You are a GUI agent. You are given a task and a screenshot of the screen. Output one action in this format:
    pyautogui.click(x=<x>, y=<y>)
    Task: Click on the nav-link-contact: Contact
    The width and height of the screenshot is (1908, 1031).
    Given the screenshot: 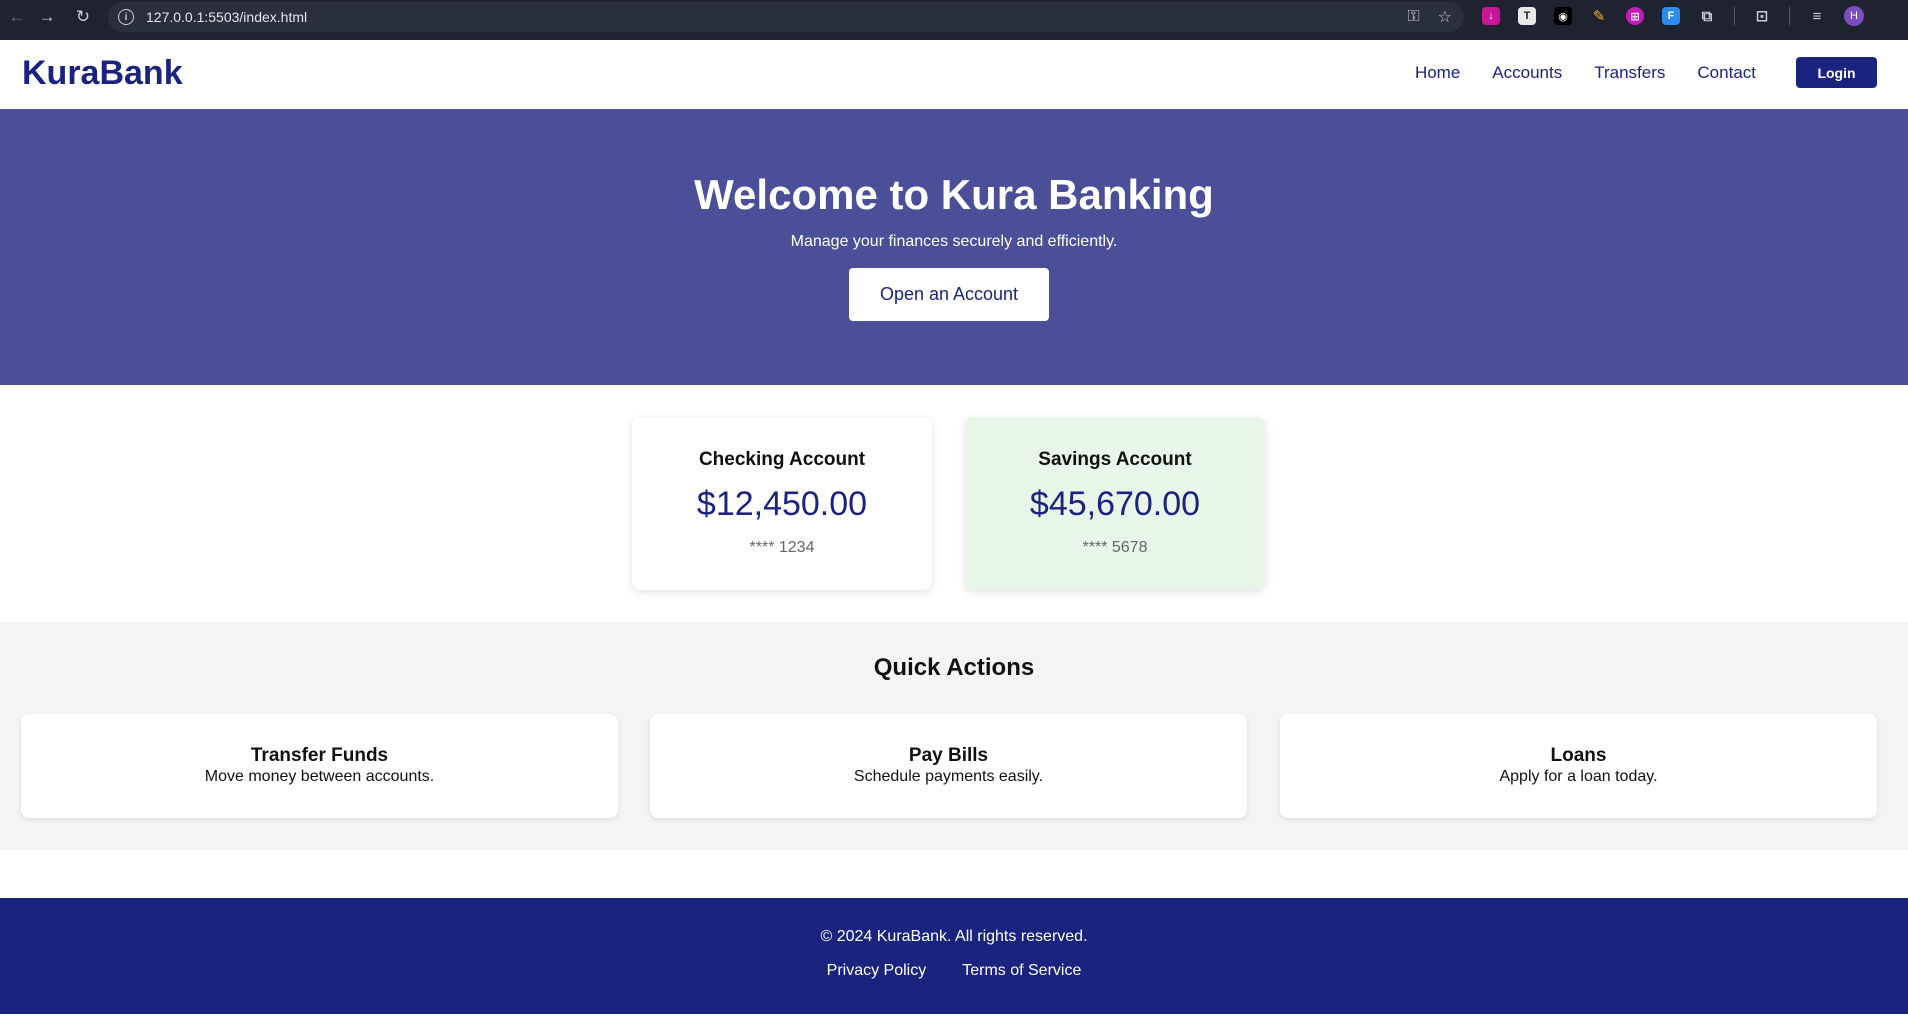 What is the action you would take?
    pyautogui.click(x=1726, y=73)
    